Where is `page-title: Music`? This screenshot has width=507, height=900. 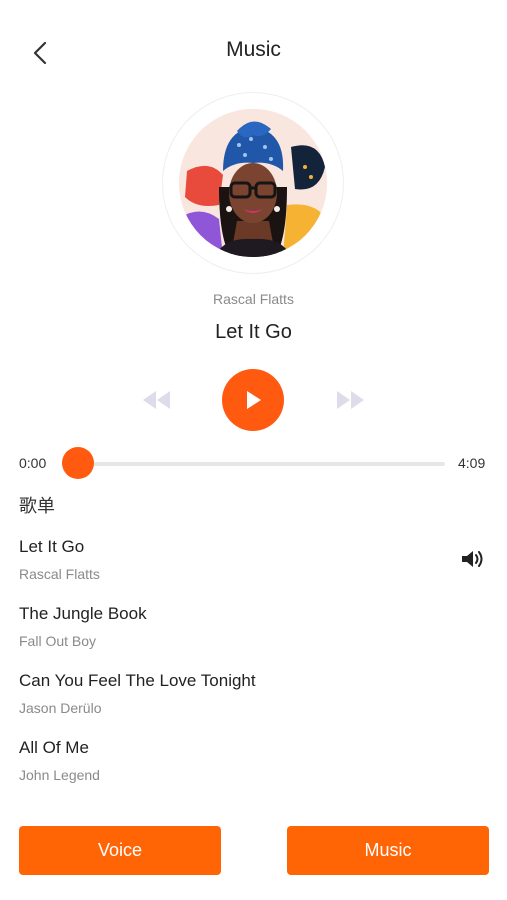
page-title: Music is located at coordinates (253, 49).